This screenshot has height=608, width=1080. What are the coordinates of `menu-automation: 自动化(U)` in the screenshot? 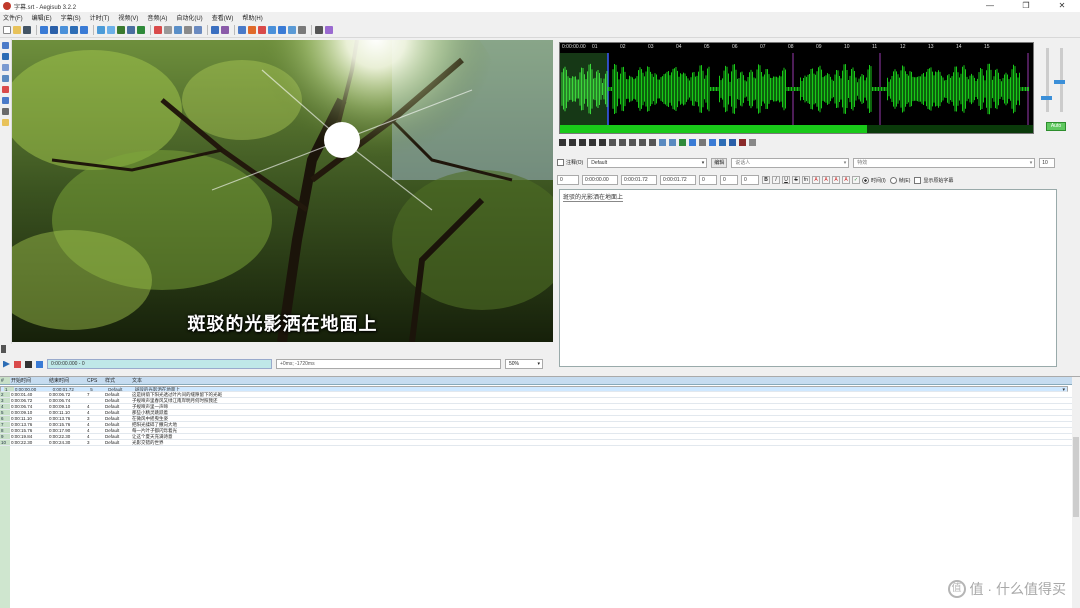 It's located at (189, 17).